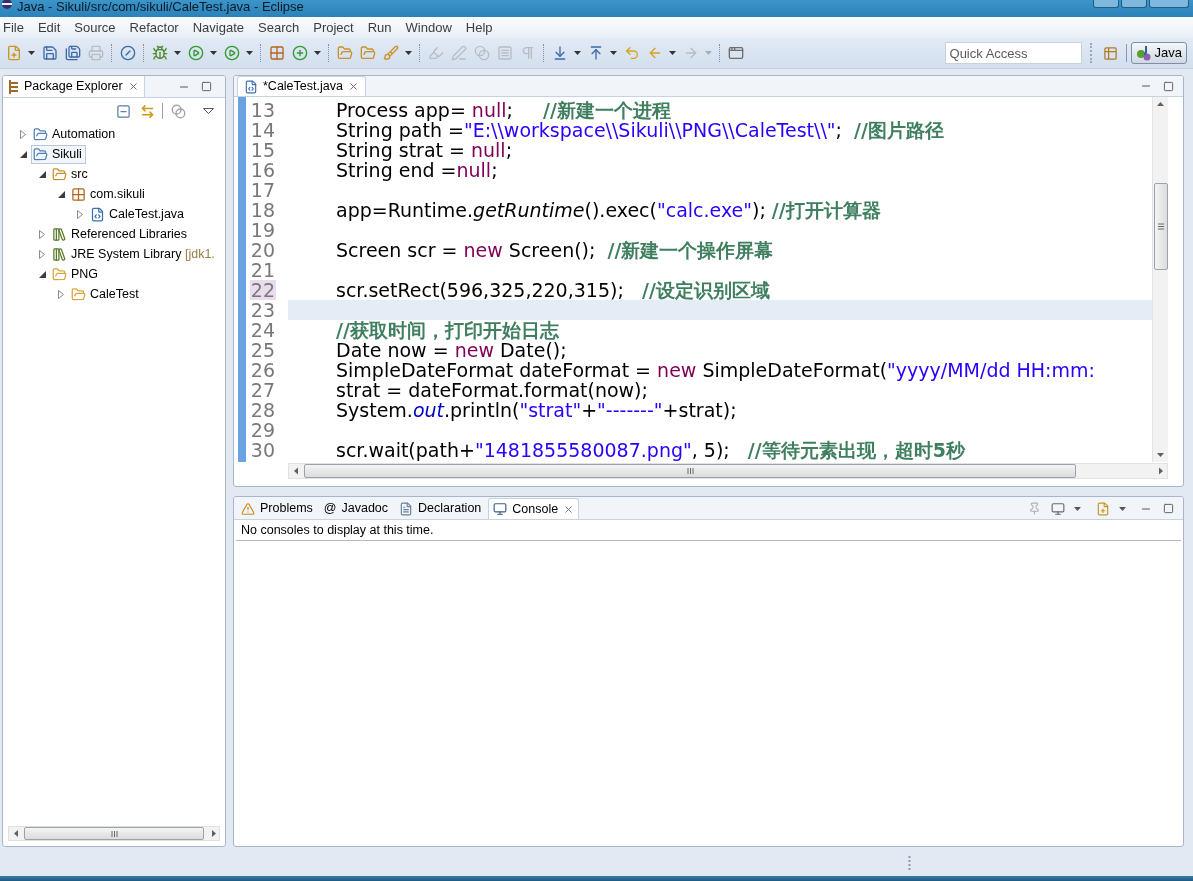  I want to click on code-file-icon, so click(97, 214).